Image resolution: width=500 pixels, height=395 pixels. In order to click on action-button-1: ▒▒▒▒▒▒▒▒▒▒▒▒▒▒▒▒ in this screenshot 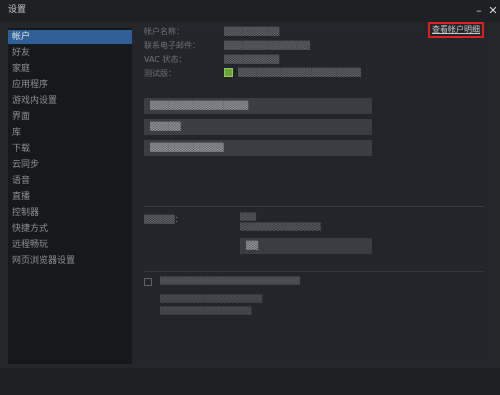, I will do `click(258, 106)`.